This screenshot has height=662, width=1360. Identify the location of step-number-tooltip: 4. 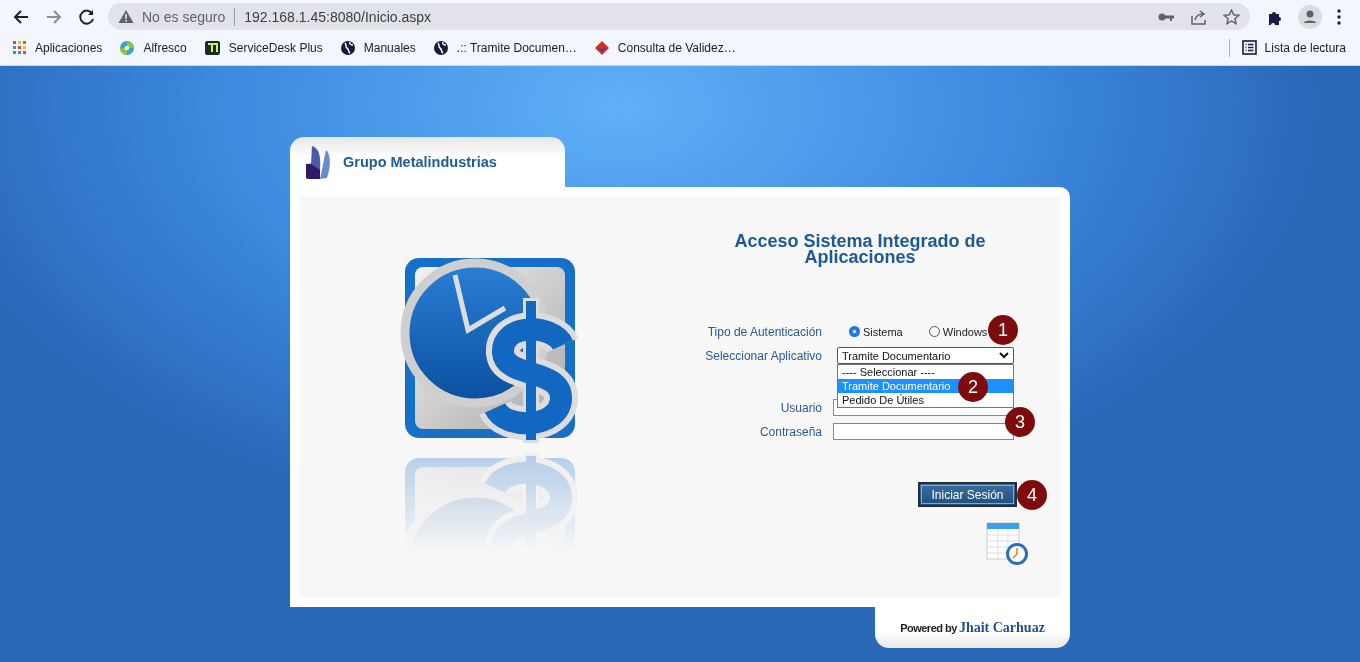
(1032, 495).